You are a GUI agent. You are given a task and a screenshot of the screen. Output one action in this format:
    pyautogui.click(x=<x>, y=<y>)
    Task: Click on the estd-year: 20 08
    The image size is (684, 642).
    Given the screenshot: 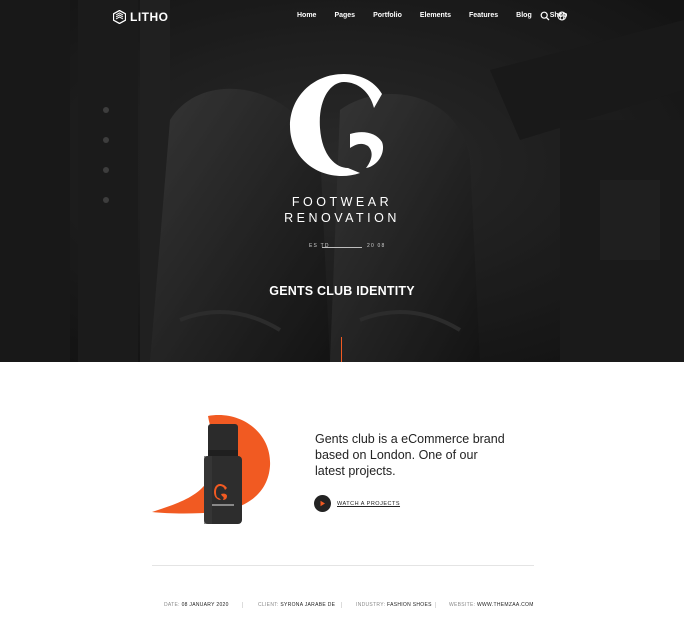 What is the action you would take?
    pyautogui.click(x=376, y=246)
    